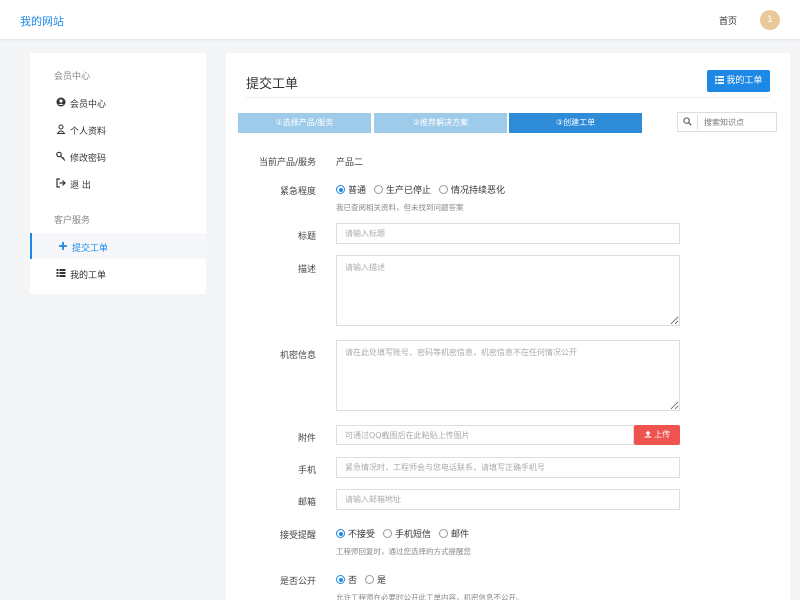 Image resolution: width=800 pixels, height=600 pixels. Describe the element at coordinates (88, 132) in the screenshot. I see `sidebar-item-label: 个人资料` at that location.